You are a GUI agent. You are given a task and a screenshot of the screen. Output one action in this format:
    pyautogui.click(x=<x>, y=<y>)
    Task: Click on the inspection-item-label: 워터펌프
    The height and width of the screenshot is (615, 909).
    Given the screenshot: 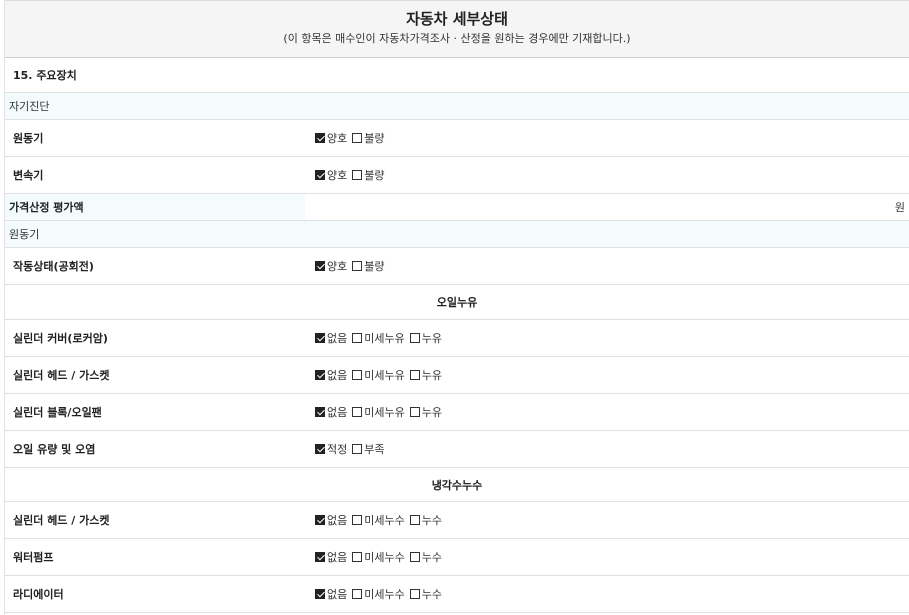 What is the action you would take?
    pyautogui.click(x=33, y=557)
    